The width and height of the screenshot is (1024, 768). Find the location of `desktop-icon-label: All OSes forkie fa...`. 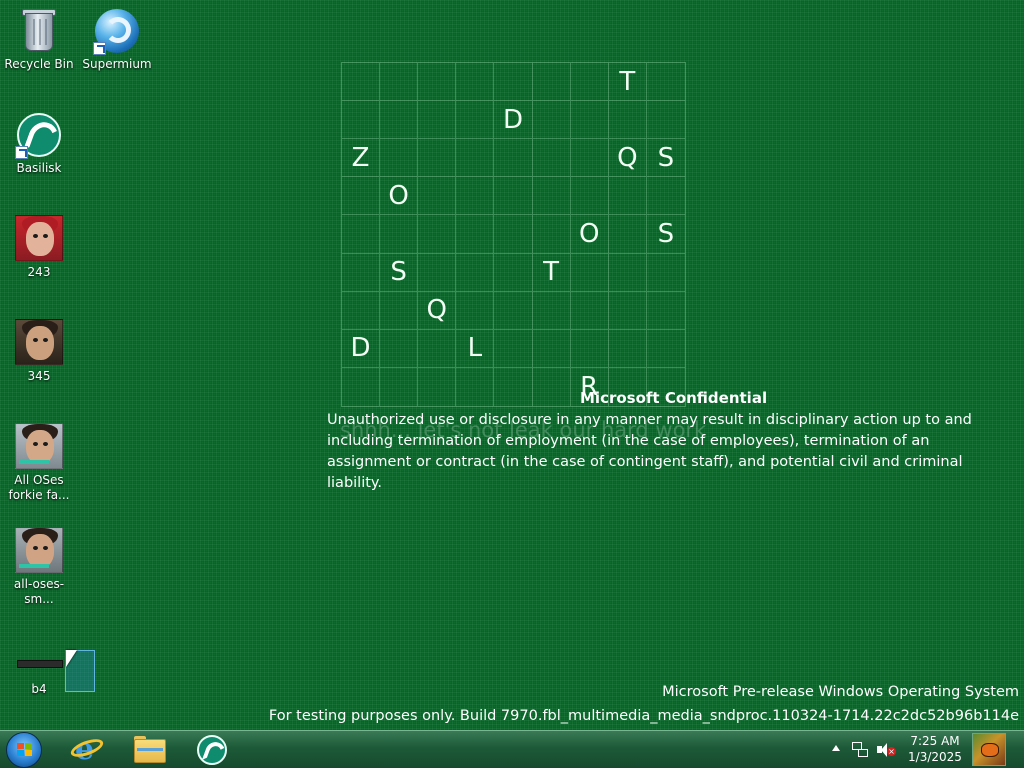

desktop-icon-label: All OSes forkie fa... is located at coordinates (39, 487).